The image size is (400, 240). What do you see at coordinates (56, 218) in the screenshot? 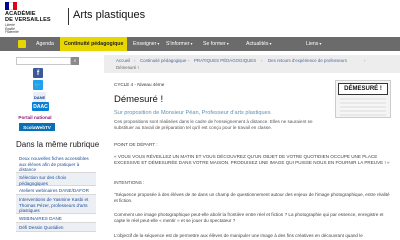
I see `rubrique-item: WEBINAIRES DANE` at bounding box center [56, 218].